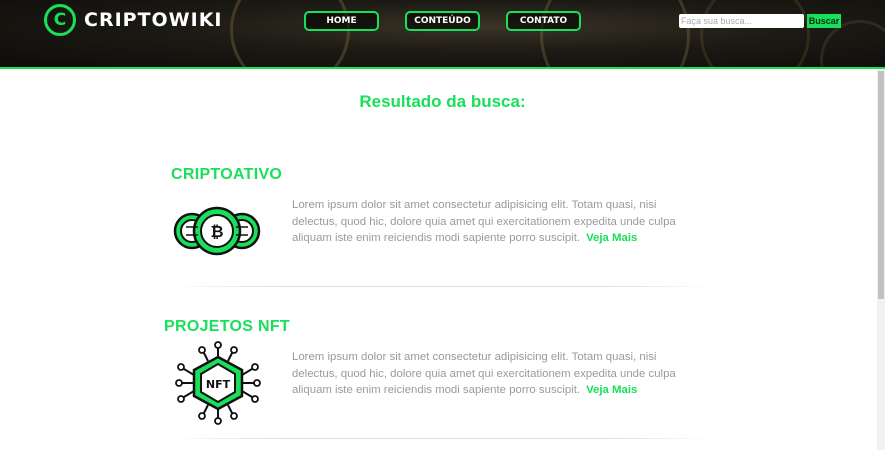 The image size is (885, 450). Describe the element at coordinates (153, 20) in the screenshot. I see `brand-name: CRIPTOWIKI` at that location.